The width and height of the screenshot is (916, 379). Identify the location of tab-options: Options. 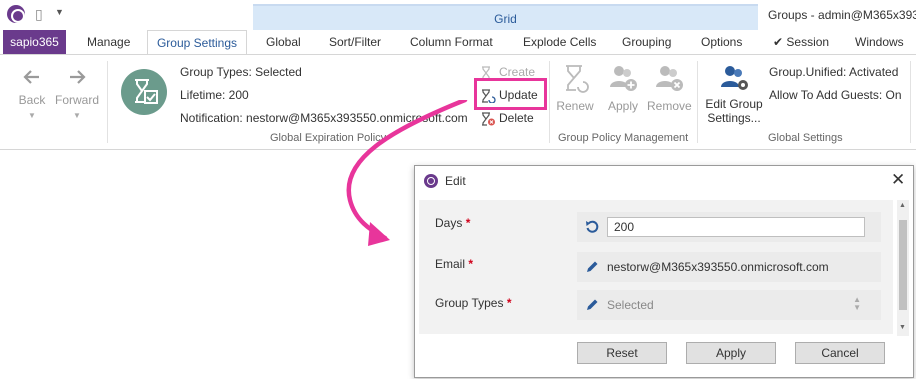
(721, 42).